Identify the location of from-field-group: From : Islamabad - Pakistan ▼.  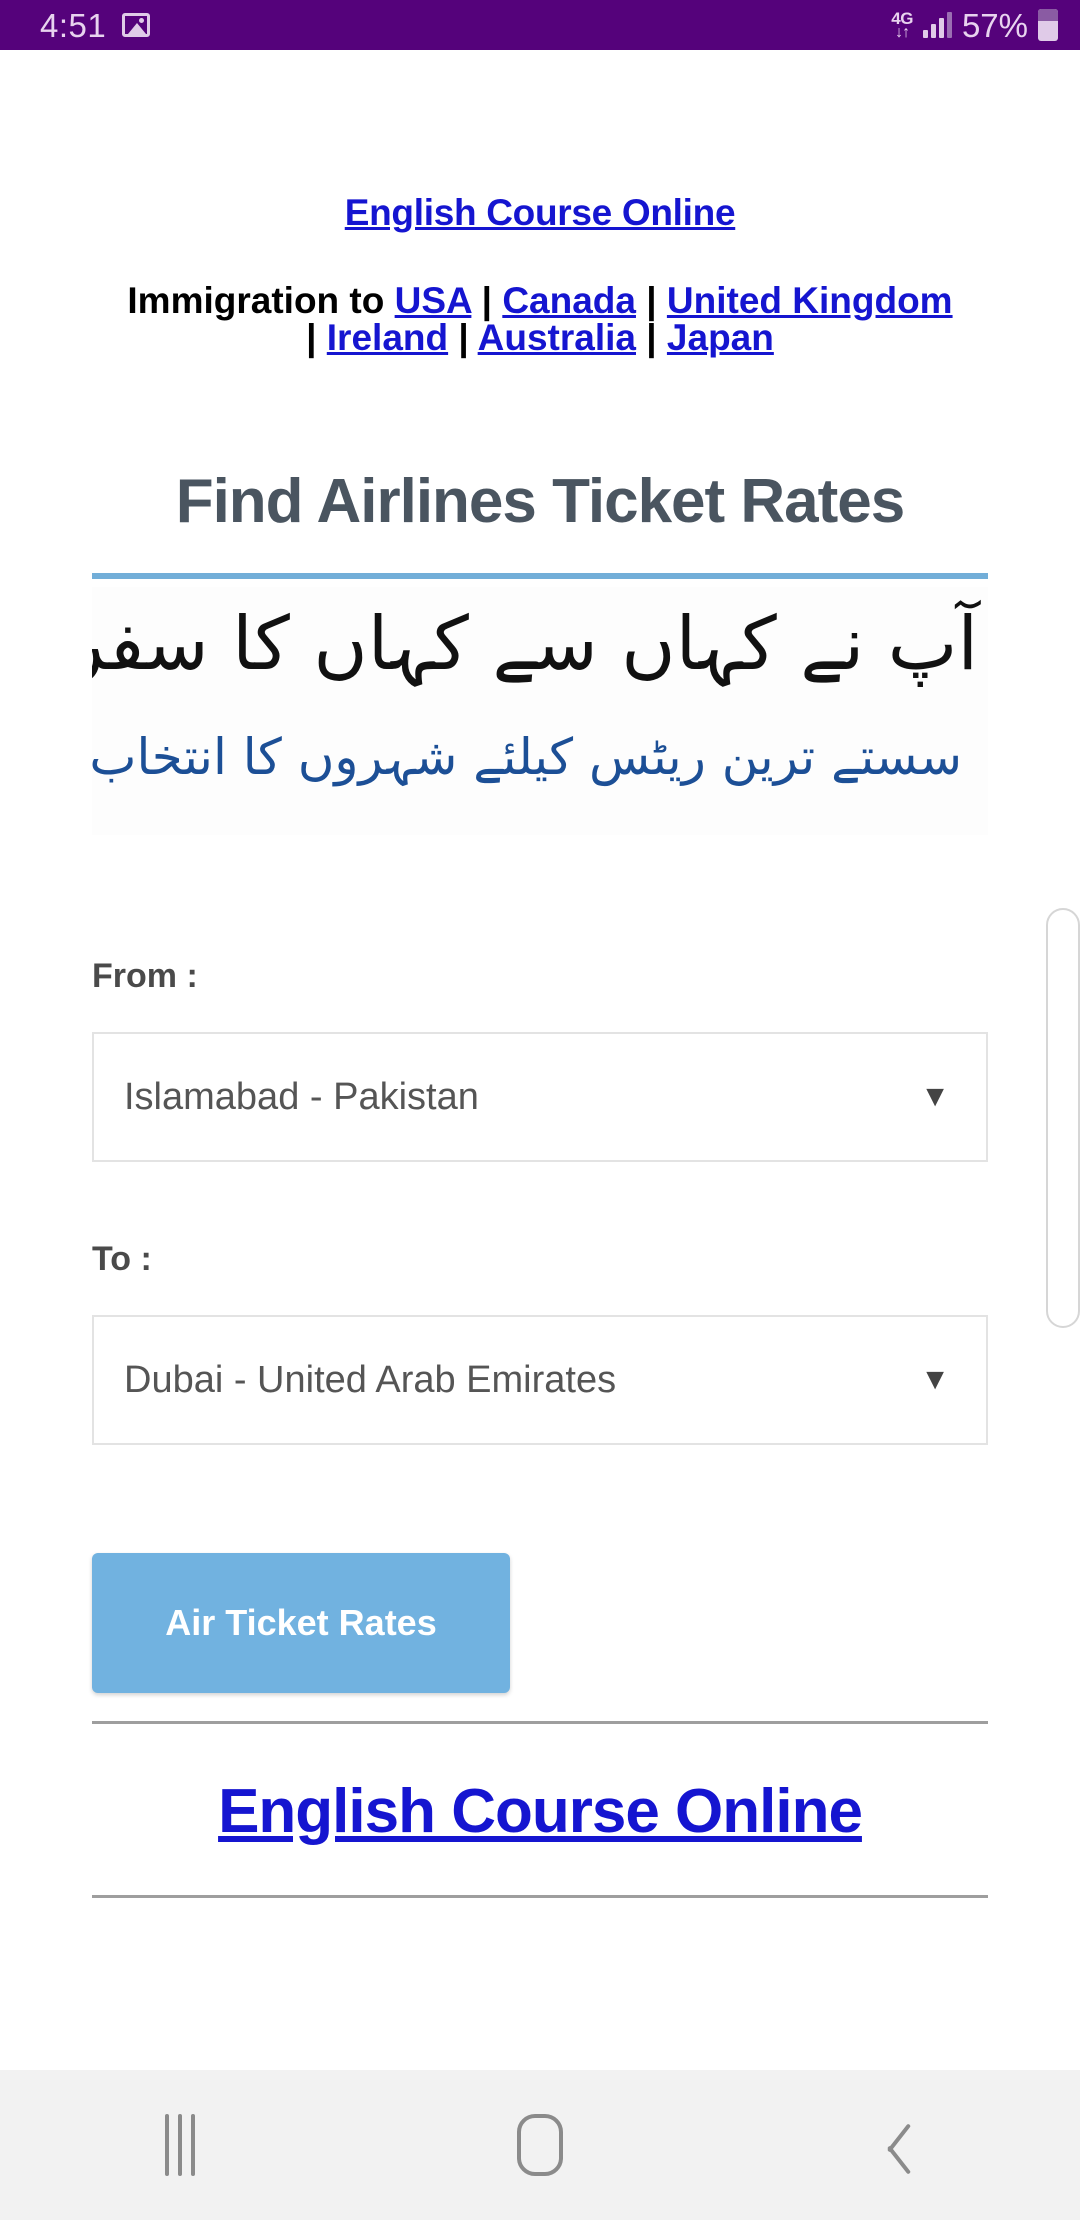
(540, 1059).